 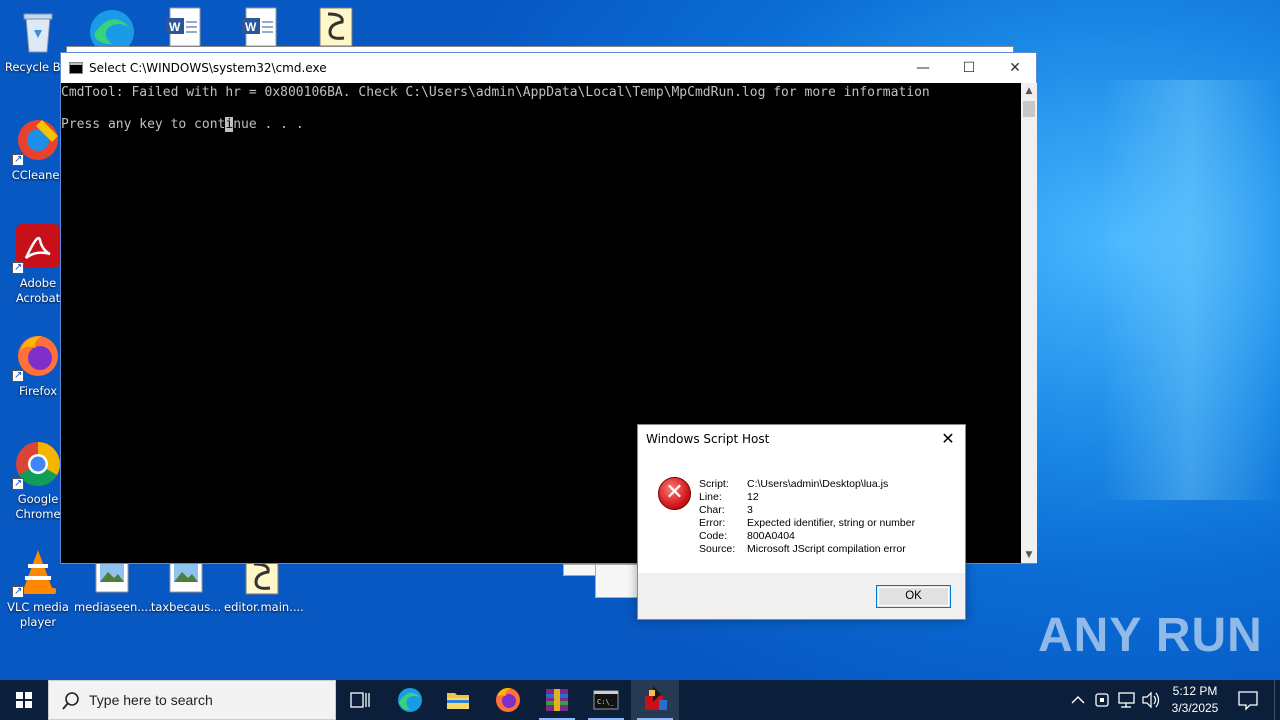 What do you see at coordinates (818, 484) in the screenshot?
I see `detail-value: C:\Users\admin\Desktop\lua.js` at bounding box center [818, 484].